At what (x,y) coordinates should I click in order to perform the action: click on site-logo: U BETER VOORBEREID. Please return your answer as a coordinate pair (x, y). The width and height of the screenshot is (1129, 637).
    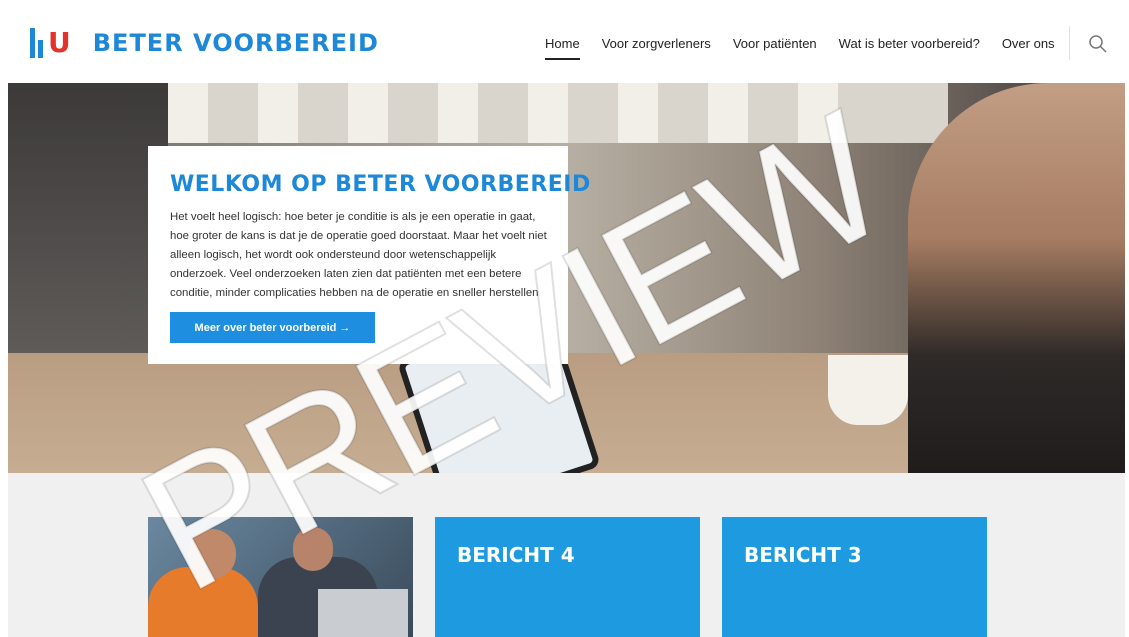
    Looking at the image, I should click on (204, 43).